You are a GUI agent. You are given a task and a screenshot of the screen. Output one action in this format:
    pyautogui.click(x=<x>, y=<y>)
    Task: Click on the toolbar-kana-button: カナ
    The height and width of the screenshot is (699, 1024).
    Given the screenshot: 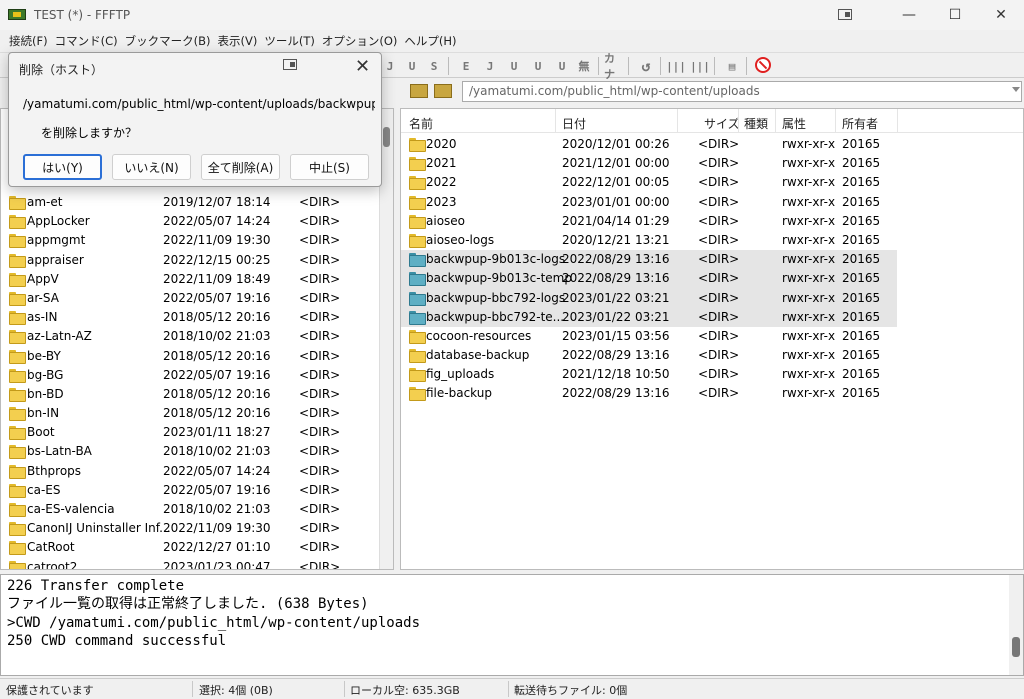 What is the action you would take?
    pyautogui.click(x=614, y=66)
    